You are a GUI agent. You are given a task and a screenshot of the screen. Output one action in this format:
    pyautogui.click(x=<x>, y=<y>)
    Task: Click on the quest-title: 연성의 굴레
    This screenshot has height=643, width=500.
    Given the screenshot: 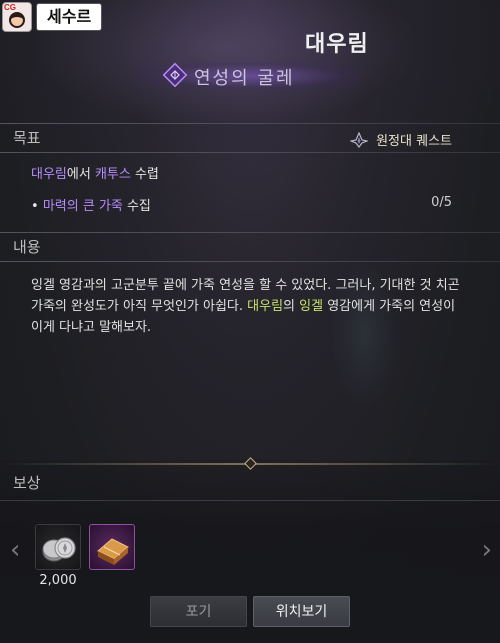 What is the action you would take?
    pyautogui.click(x=244, y=78)
    